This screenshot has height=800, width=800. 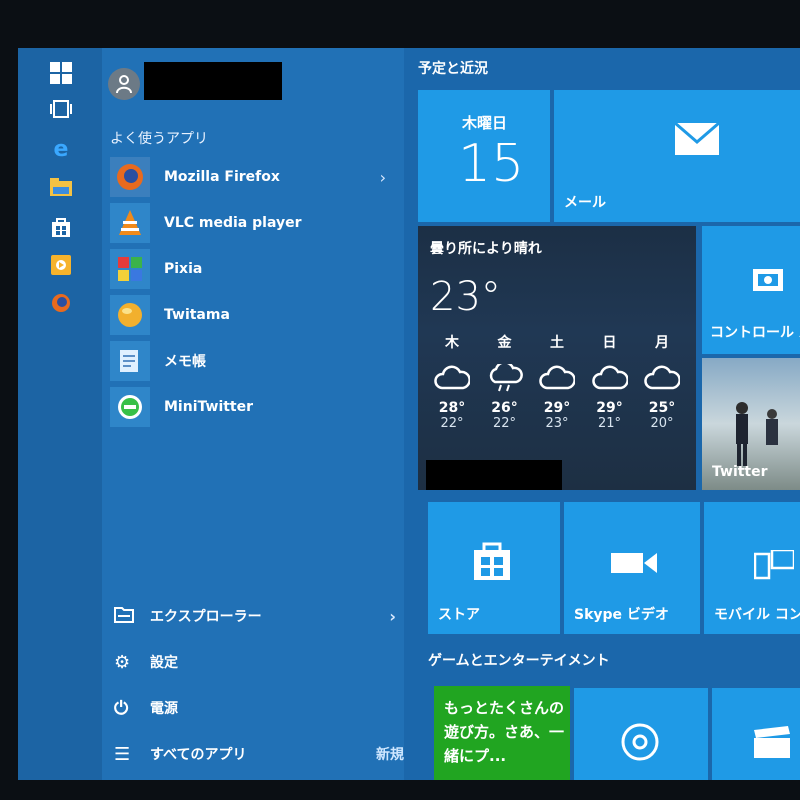 What do you see at coordinates (756, 734) in the screenshot?
I see `movies-tv-tile` at bounding box center [756, 734].